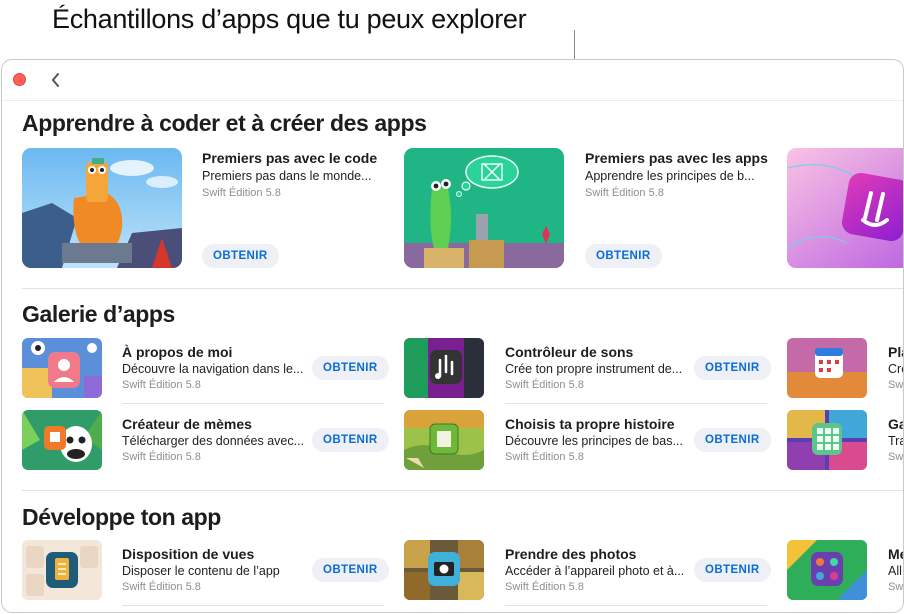  I want to click on app-name: Choisis ta propre histoire, so click(590, 424).